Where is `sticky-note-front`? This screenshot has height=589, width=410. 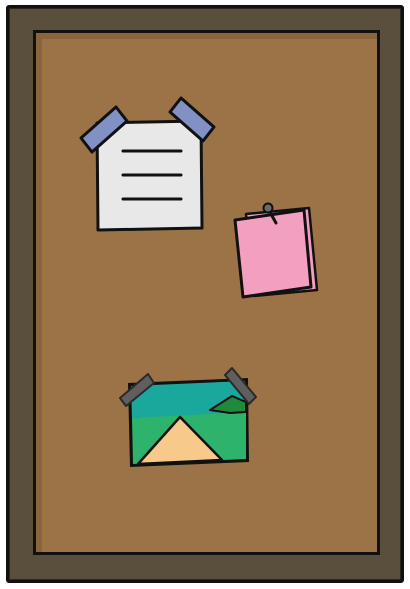
sticky-note-front is located at coordinates (273, 253).